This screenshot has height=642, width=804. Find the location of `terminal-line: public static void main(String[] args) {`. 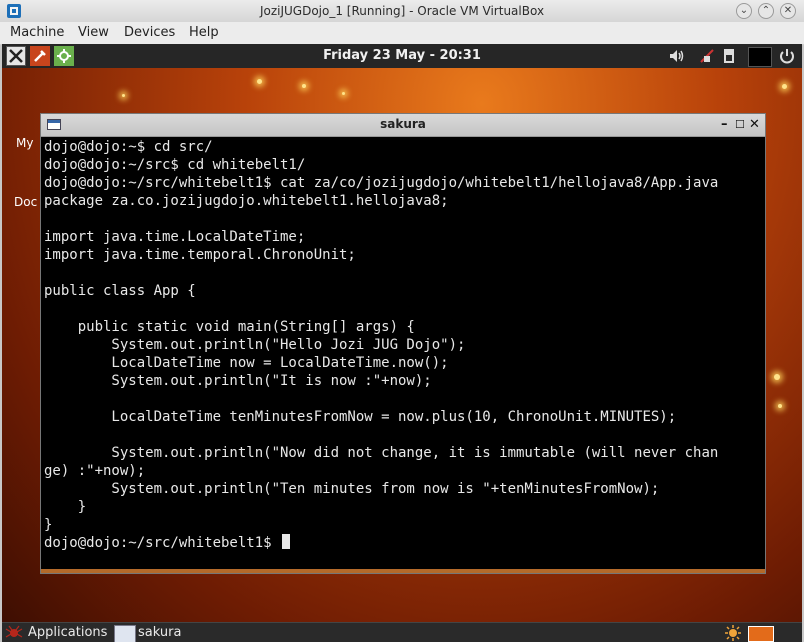

terminal-line: public static void main(String[] args) { is located at coordinates (229, 327).